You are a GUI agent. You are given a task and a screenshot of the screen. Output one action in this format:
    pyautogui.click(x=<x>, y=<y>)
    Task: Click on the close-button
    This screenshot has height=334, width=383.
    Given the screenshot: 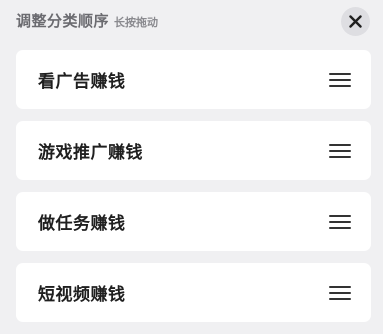 What is the action you would take?
    pyautogui.click(x=355, y=21)
    